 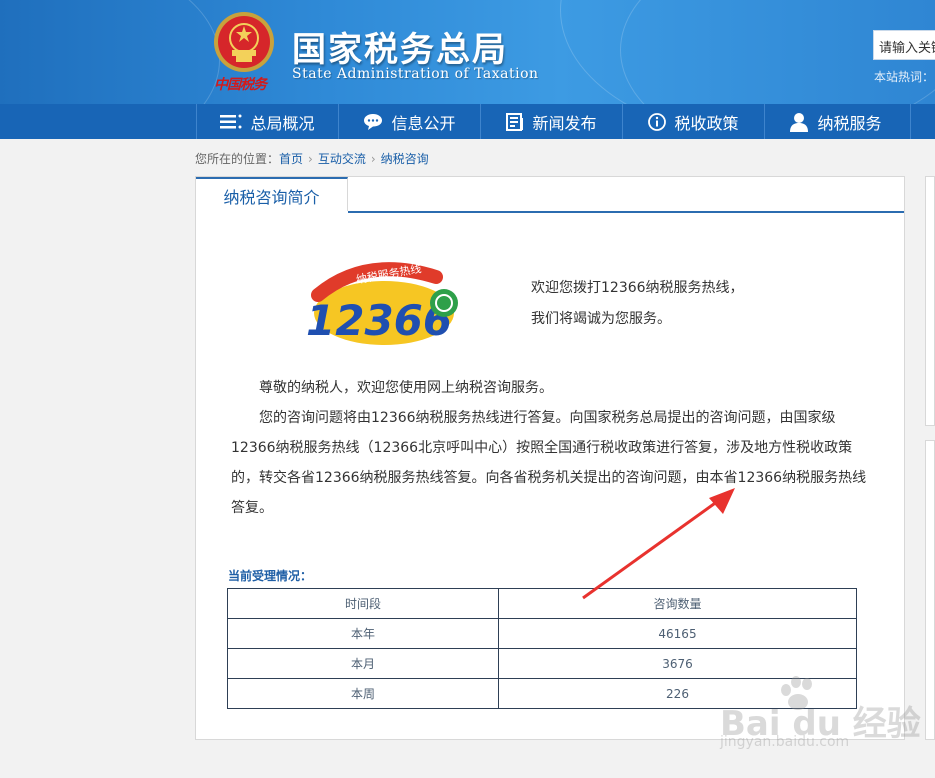 I want to click on table-row: 本年 46165, so click(x=542, y=633).